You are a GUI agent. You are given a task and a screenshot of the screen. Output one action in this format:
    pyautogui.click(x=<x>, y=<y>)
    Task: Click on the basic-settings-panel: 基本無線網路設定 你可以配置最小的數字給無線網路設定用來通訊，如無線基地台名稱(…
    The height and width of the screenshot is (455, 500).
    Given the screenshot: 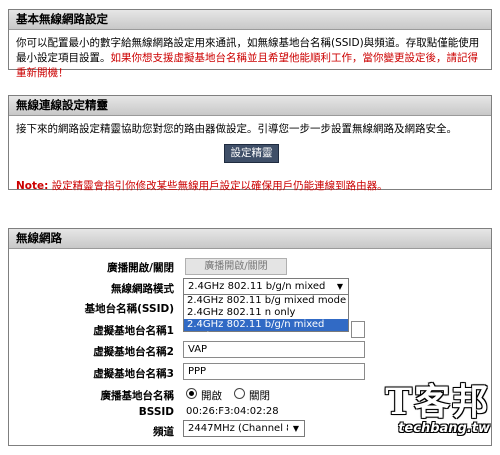 What is the action you would take?
    pyautogui.click(x=250, y=44)
    